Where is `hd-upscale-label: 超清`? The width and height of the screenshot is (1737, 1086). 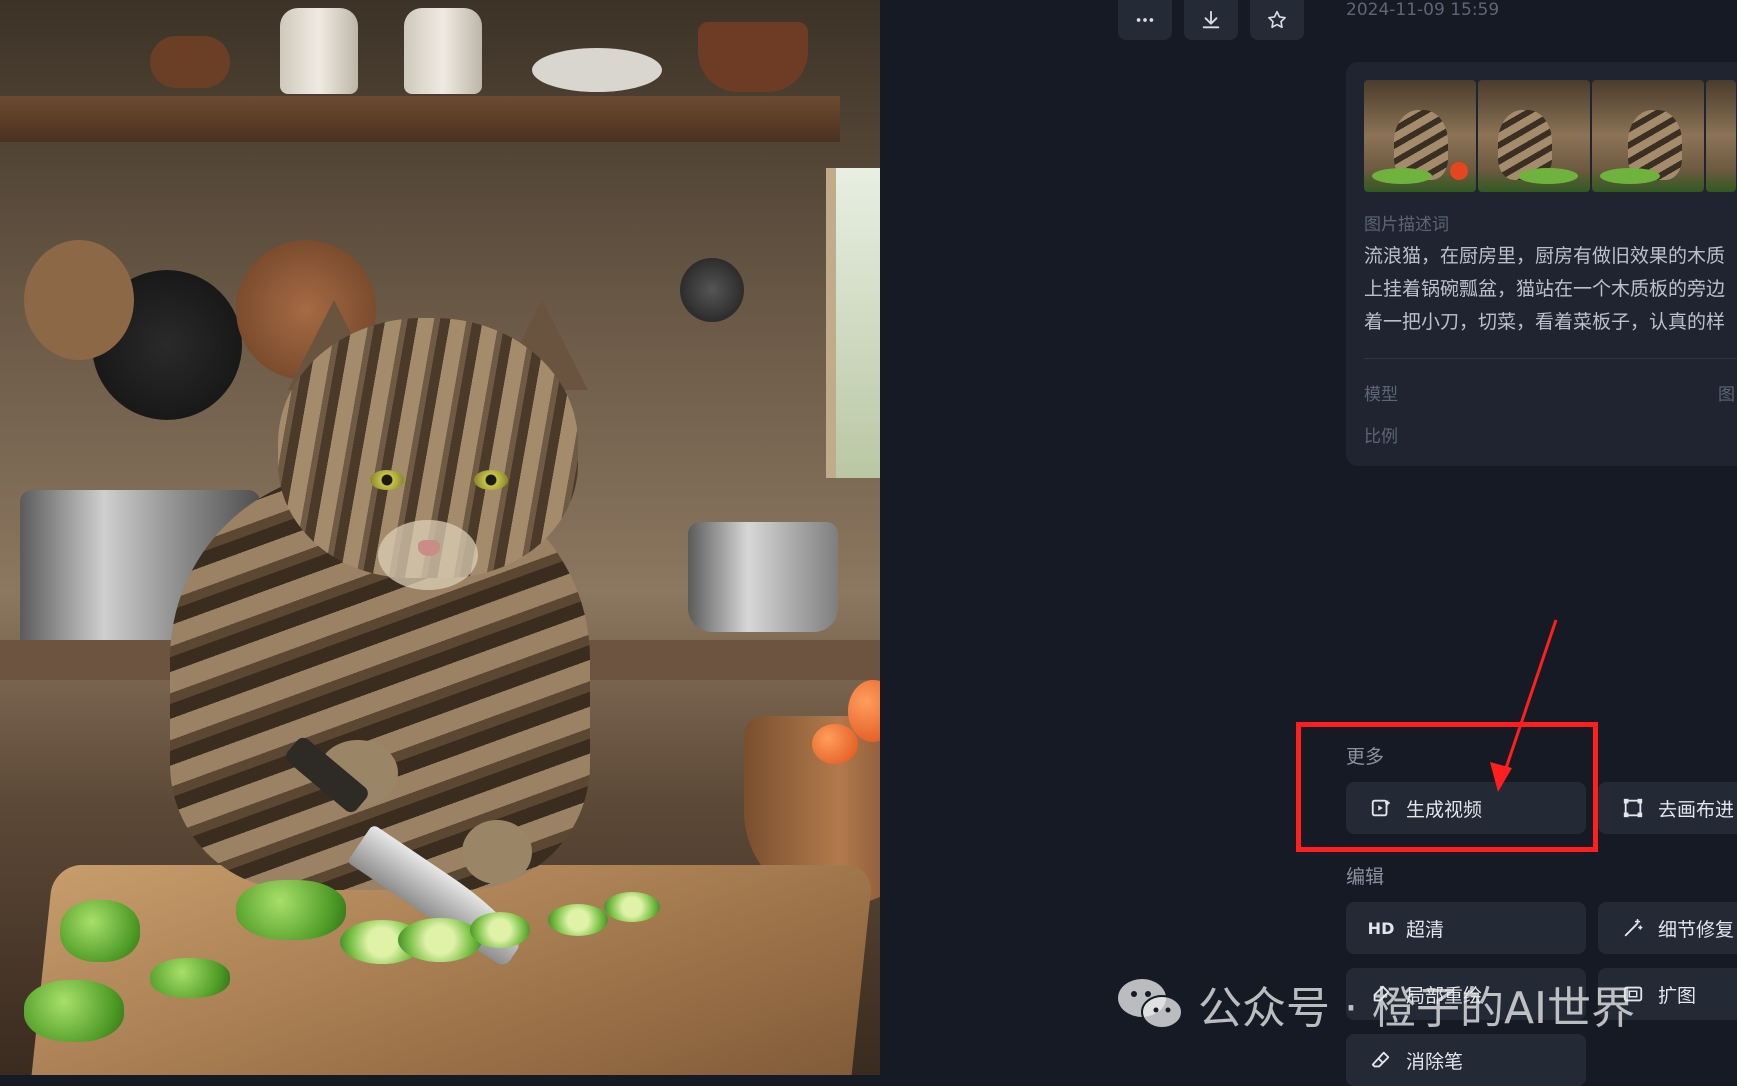
hd-upscale-label: 超清 is located at coordinates (1425, 929).